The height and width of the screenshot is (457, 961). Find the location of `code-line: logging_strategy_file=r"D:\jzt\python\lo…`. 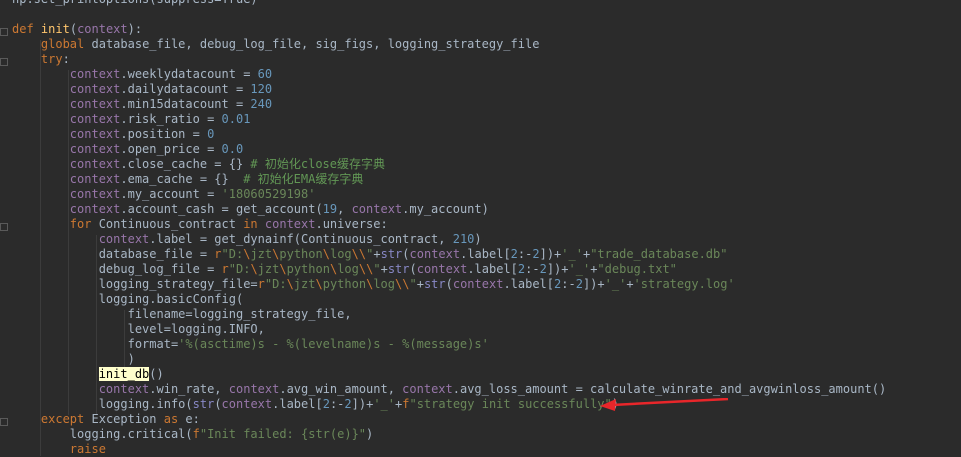

code-line: logging_strategy_file=r"D:\jzt\python\lo… is located at coordinates (373, 284).